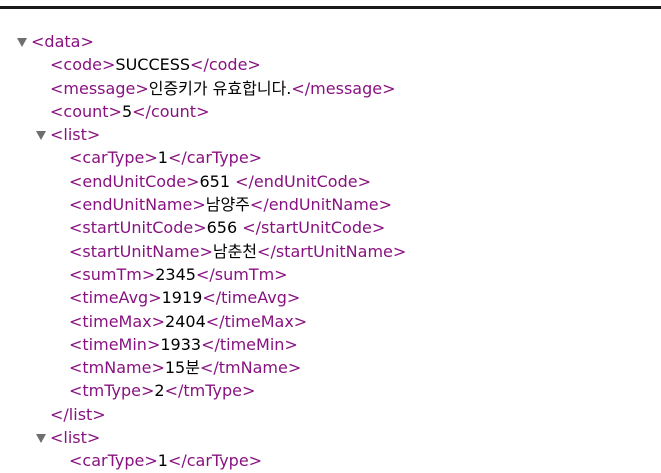  What do you see at coordinates (330, 414) in the screenshot?
I see `xml-node-list-close: </list>` at bounding box center [330, 414].